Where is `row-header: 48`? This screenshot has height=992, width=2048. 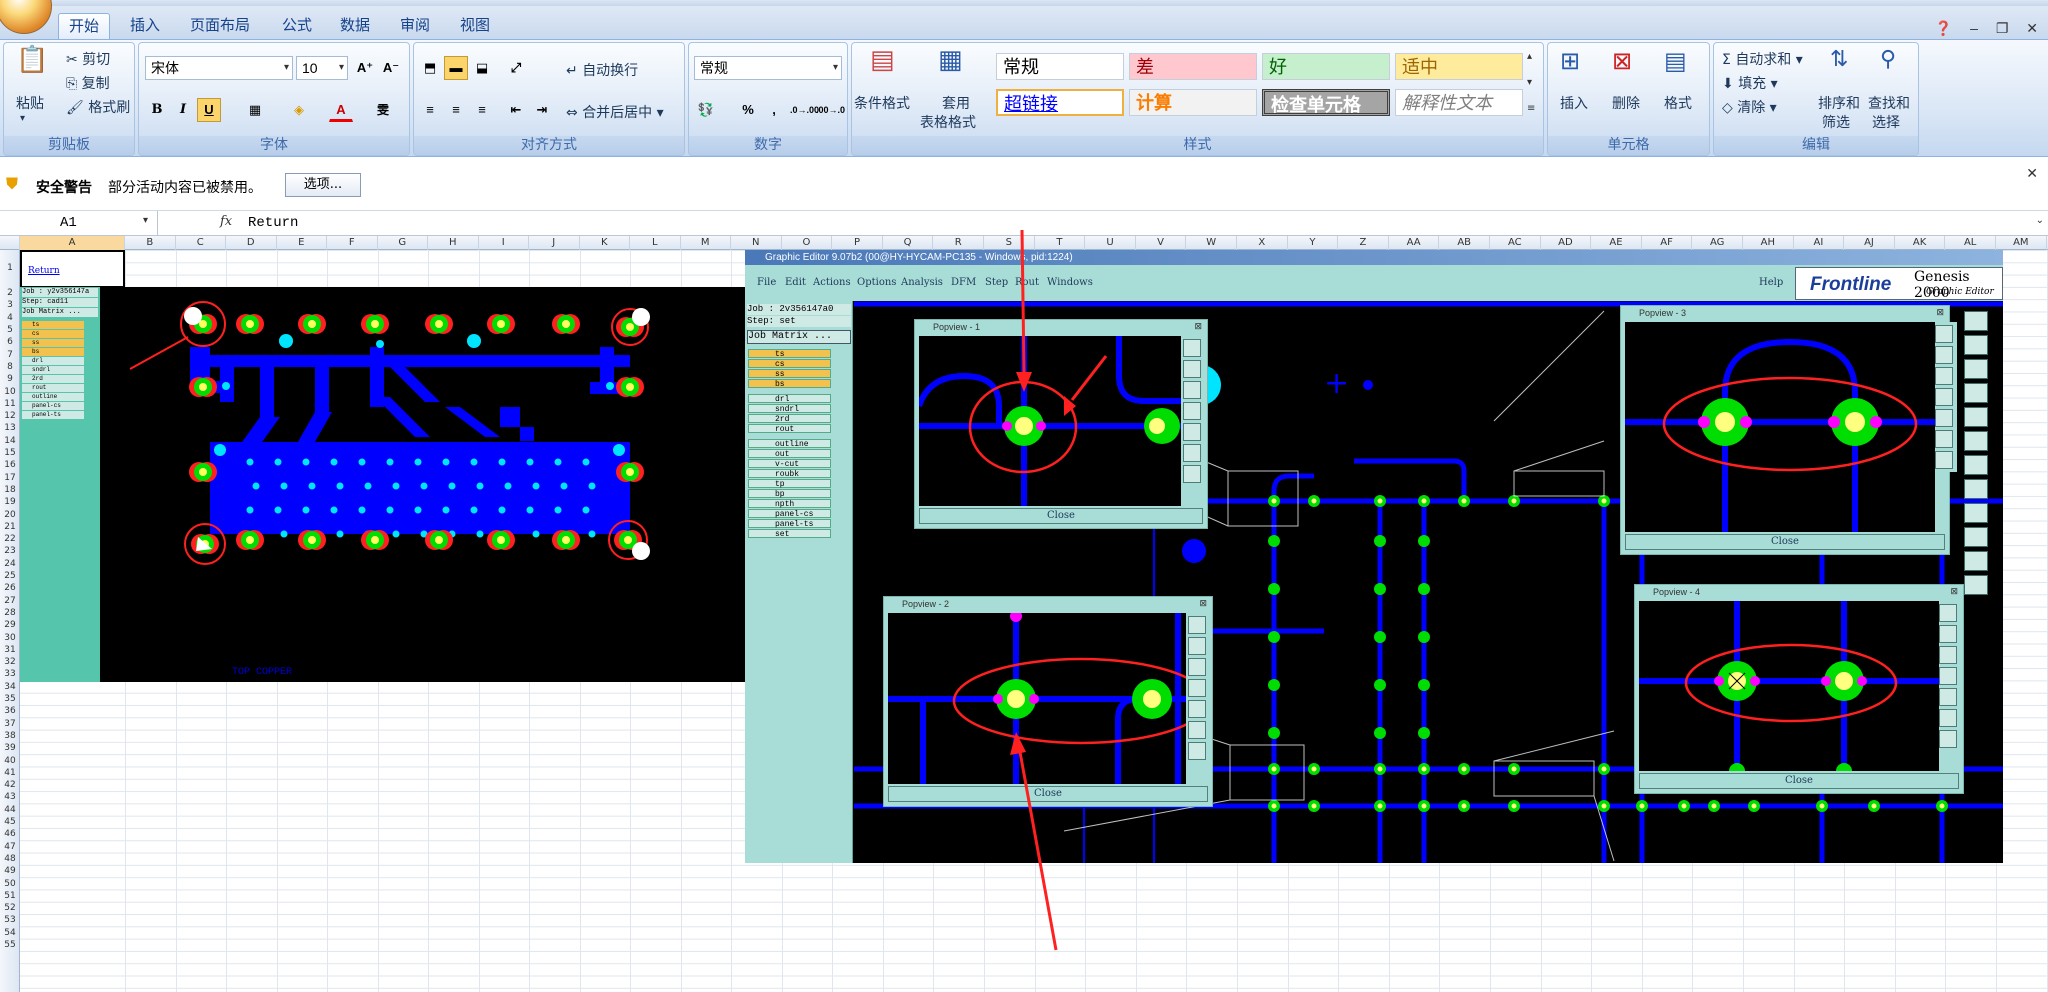 row-header: 48 is located at coordinates (10, 860).